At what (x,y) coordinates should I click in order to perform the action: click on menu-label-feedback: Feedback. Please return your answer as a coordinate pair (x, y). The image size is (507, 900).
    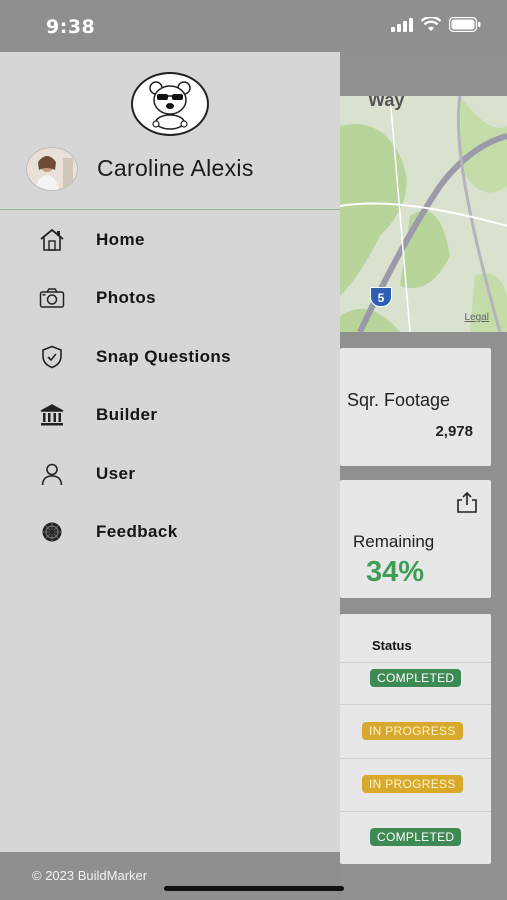
    Looking at the image, I should click on (137, 531).